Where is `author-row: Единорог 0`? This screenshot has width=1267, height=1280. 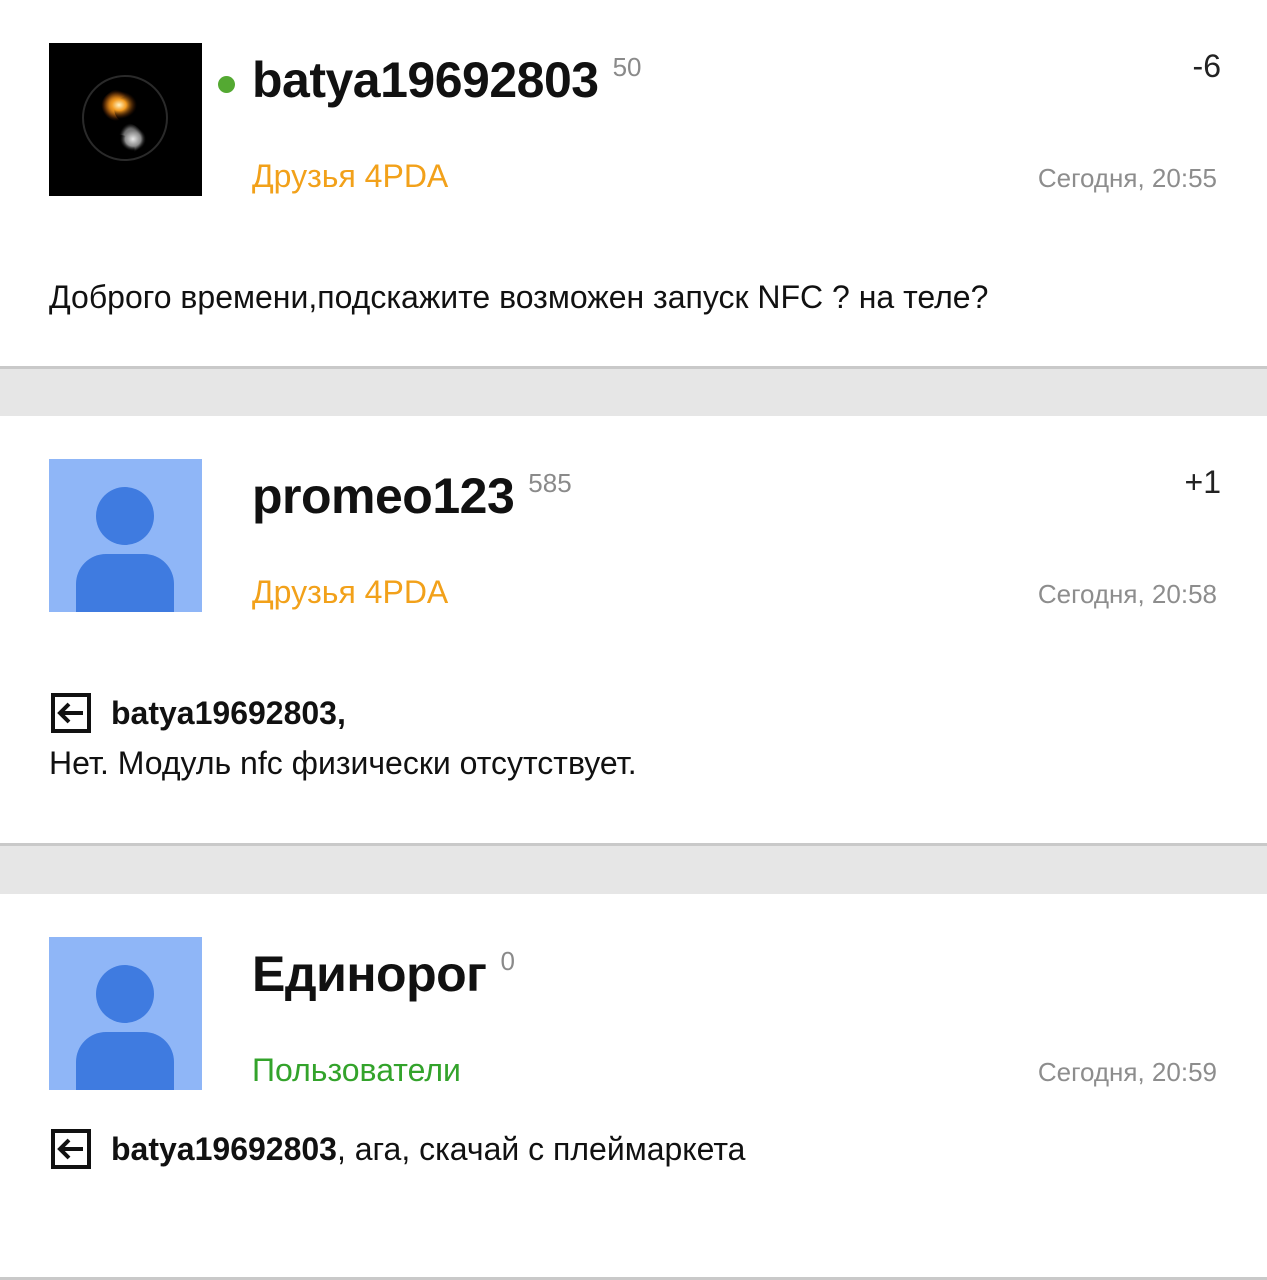
author-row: Единорог 0 is located at coordinates (383, 974).